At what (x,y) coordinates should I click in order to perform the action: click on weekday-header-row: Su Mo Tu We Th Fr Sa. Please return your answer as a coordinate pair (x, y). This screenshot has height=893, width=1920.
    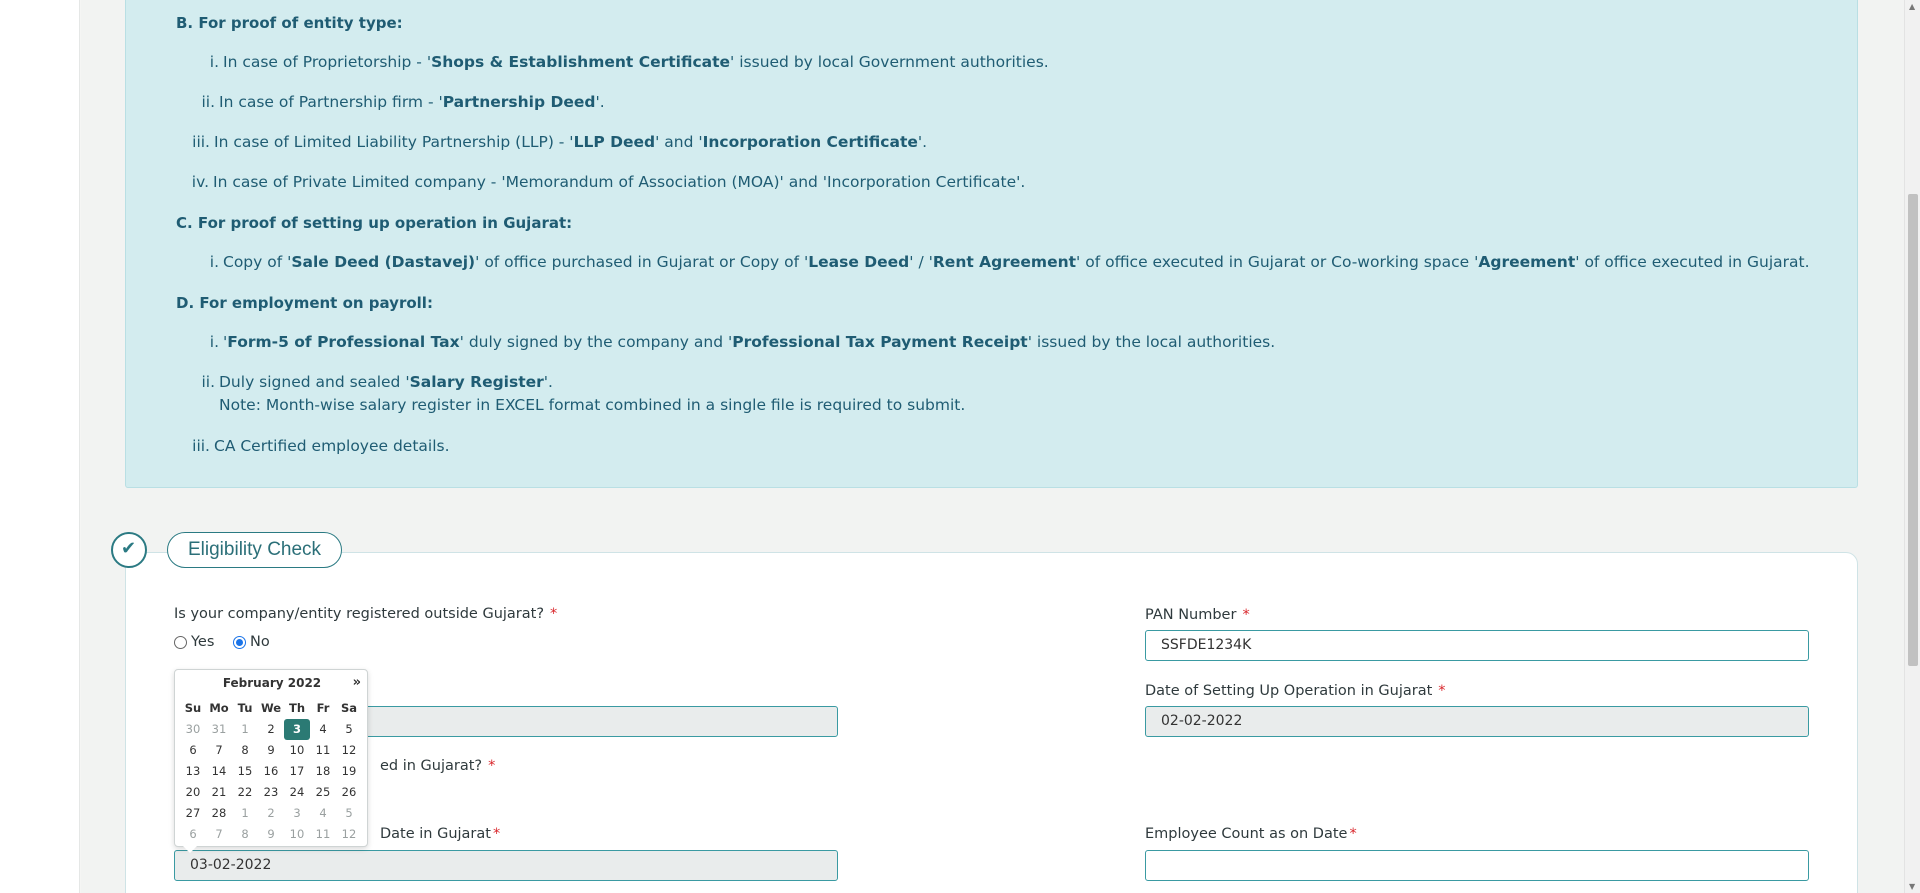
    Looking at the image, I should click on (271, 708).